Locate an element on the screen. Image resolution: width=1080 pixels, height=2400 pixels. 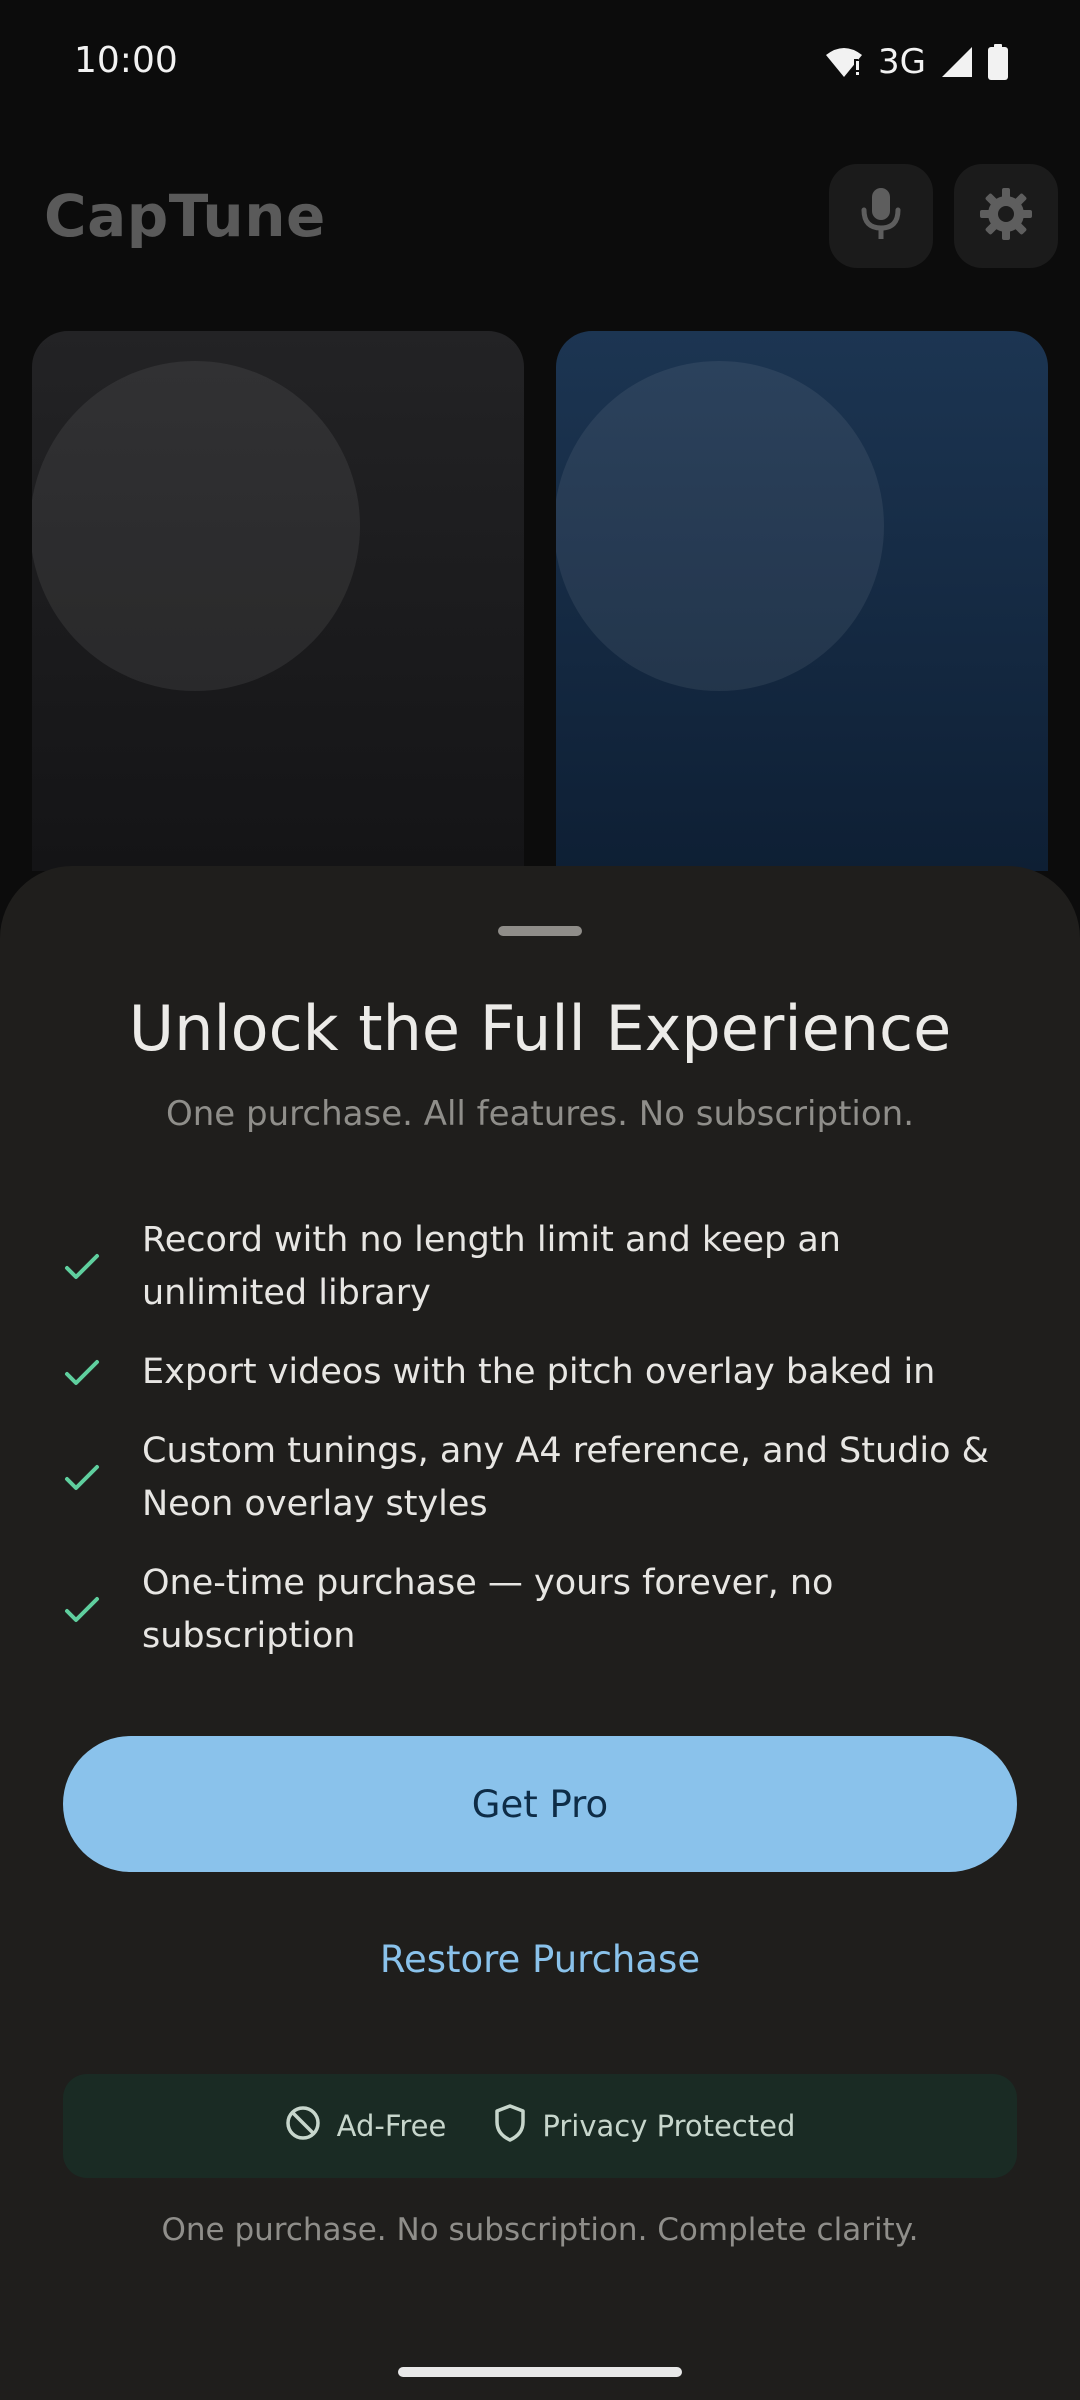
drag-handle is located at coordinates (540, 931).